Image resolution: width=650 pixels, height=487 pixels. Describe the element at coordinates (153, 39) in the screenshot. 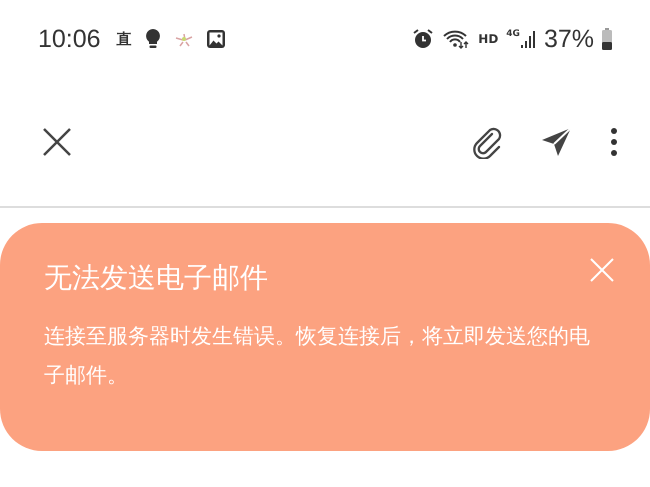

I see `bulb-icon` at that location.